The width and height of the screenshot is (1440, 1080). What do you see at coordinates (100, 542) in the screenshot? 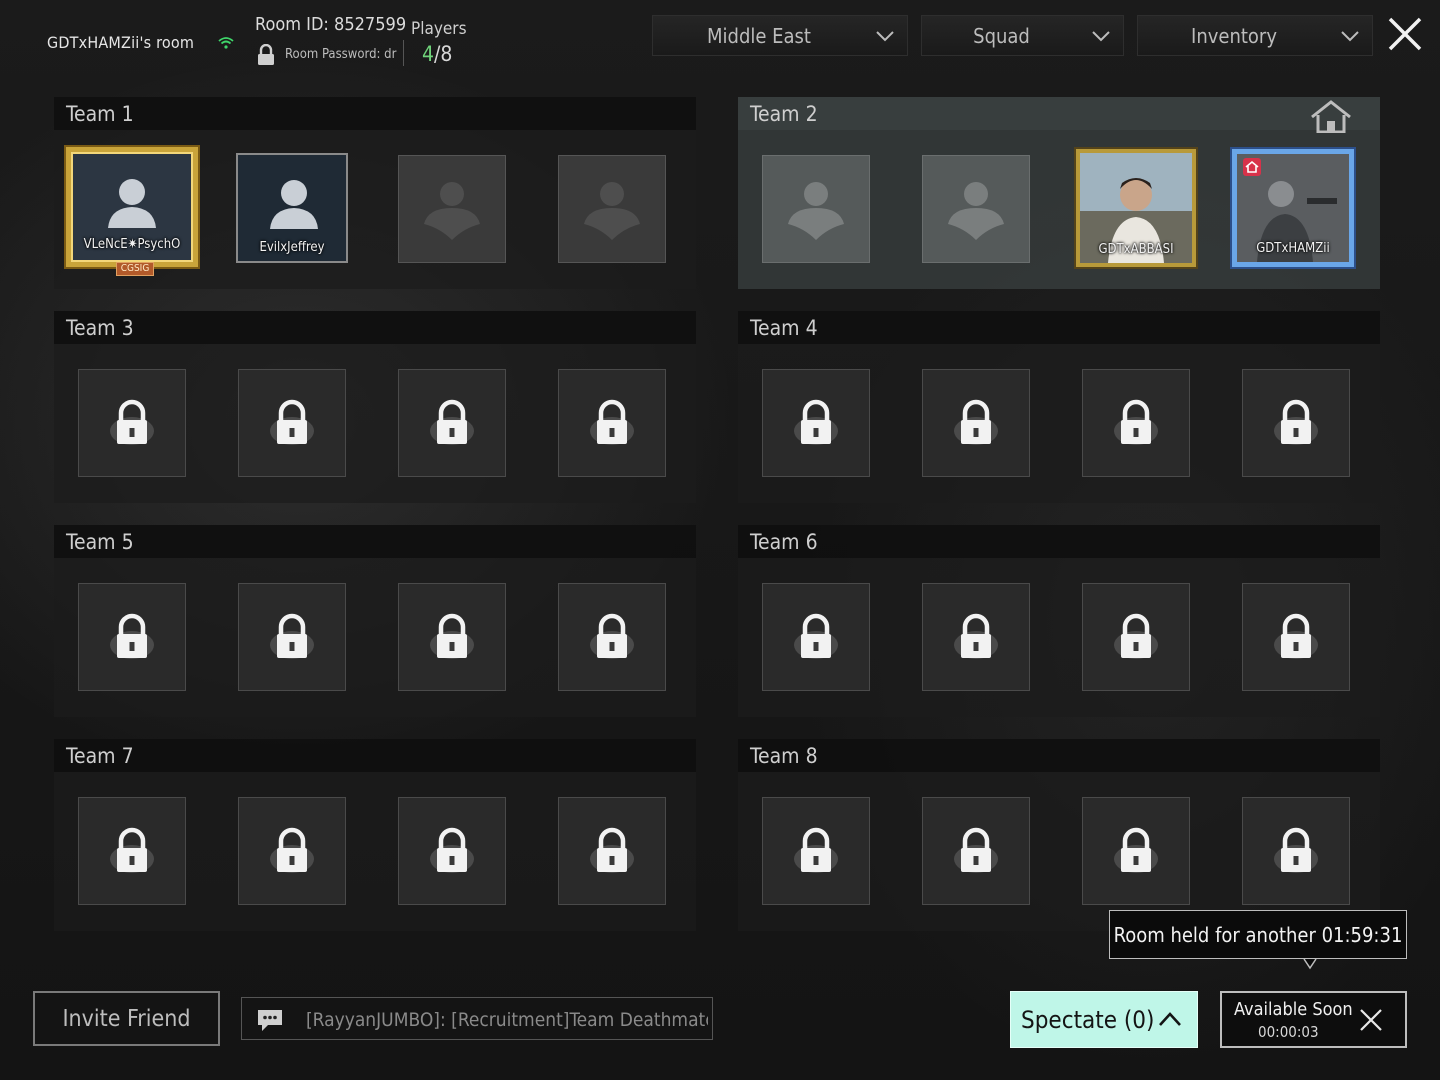
I see `team-5-name: Team 5` at bounding box center [100, 542].